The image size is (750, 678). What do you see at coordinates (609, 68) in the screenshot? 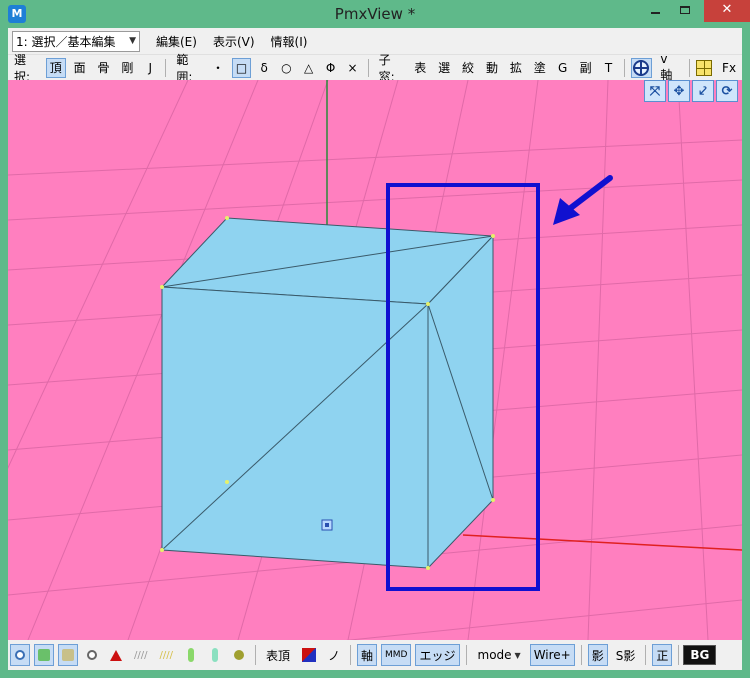
I see `child-t-button: T` at bounding box center [609, 68].